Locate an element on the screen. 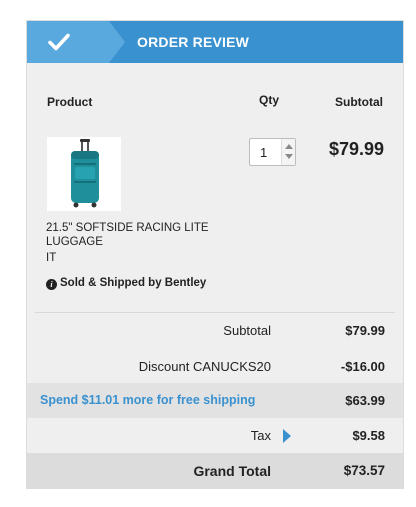 This screenshot has height=507, width=416. quantity-stepper: 1 is located at coordinates (272, 152).